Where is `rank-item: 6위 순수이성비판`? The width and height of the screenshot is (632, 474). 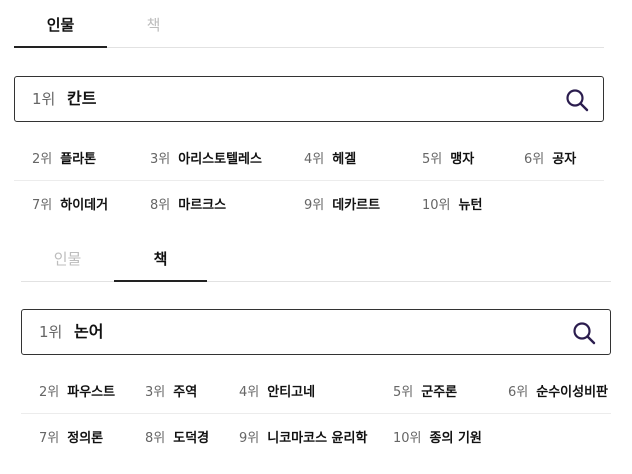
rank-item: 6위 순수이성비판 is located at coordinates (558, 391).